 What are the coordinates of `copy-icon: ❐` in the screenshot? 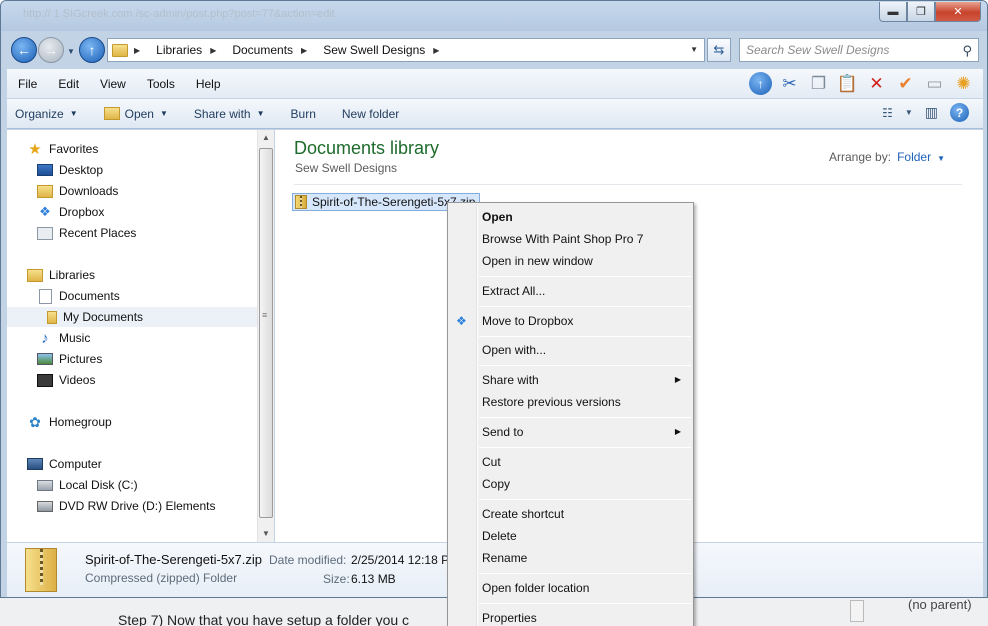 It's located at (818, 83).